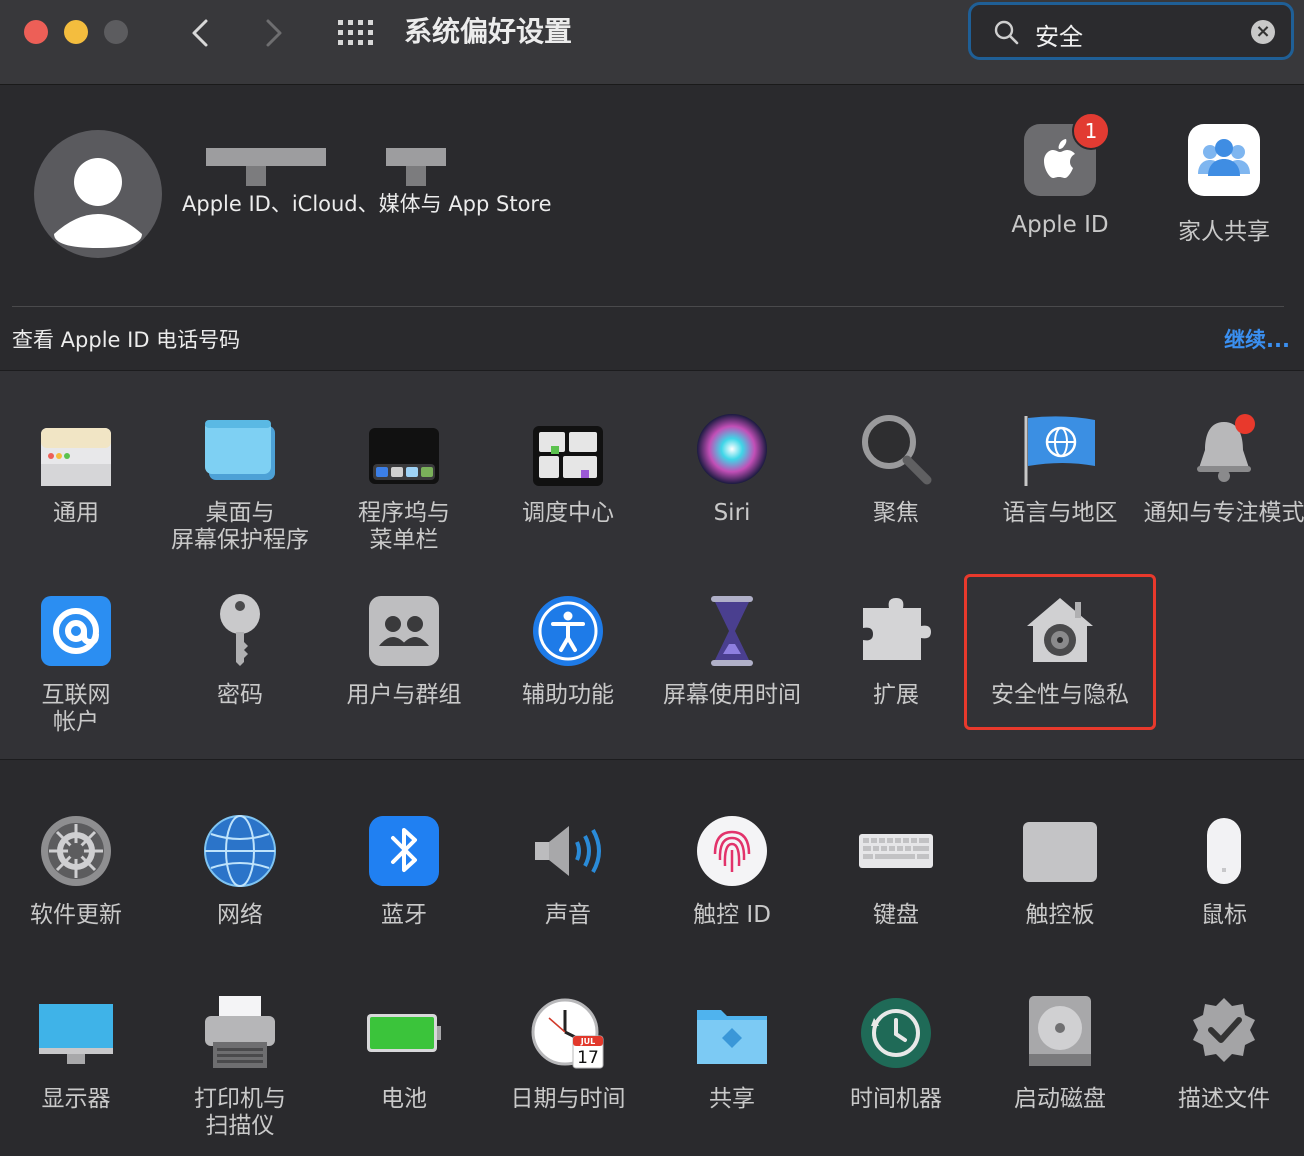 The height and width of the screenshot is (1156, 1304). What do you see at coordinates (732, 631) in the screenshot?
I see `hourglass-icon` at bounding box center [732, 631].